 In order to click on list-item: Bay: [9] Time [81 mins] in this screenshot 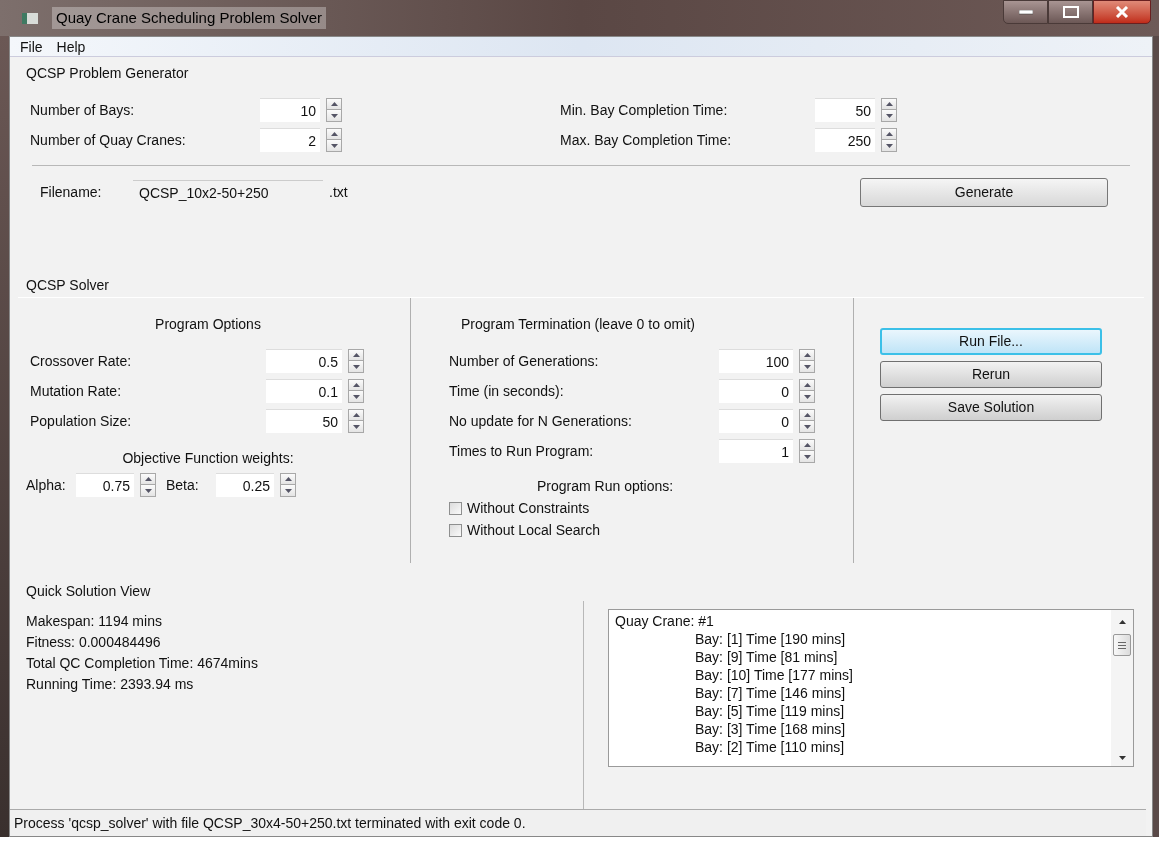, I will do `click(862, 657)`.